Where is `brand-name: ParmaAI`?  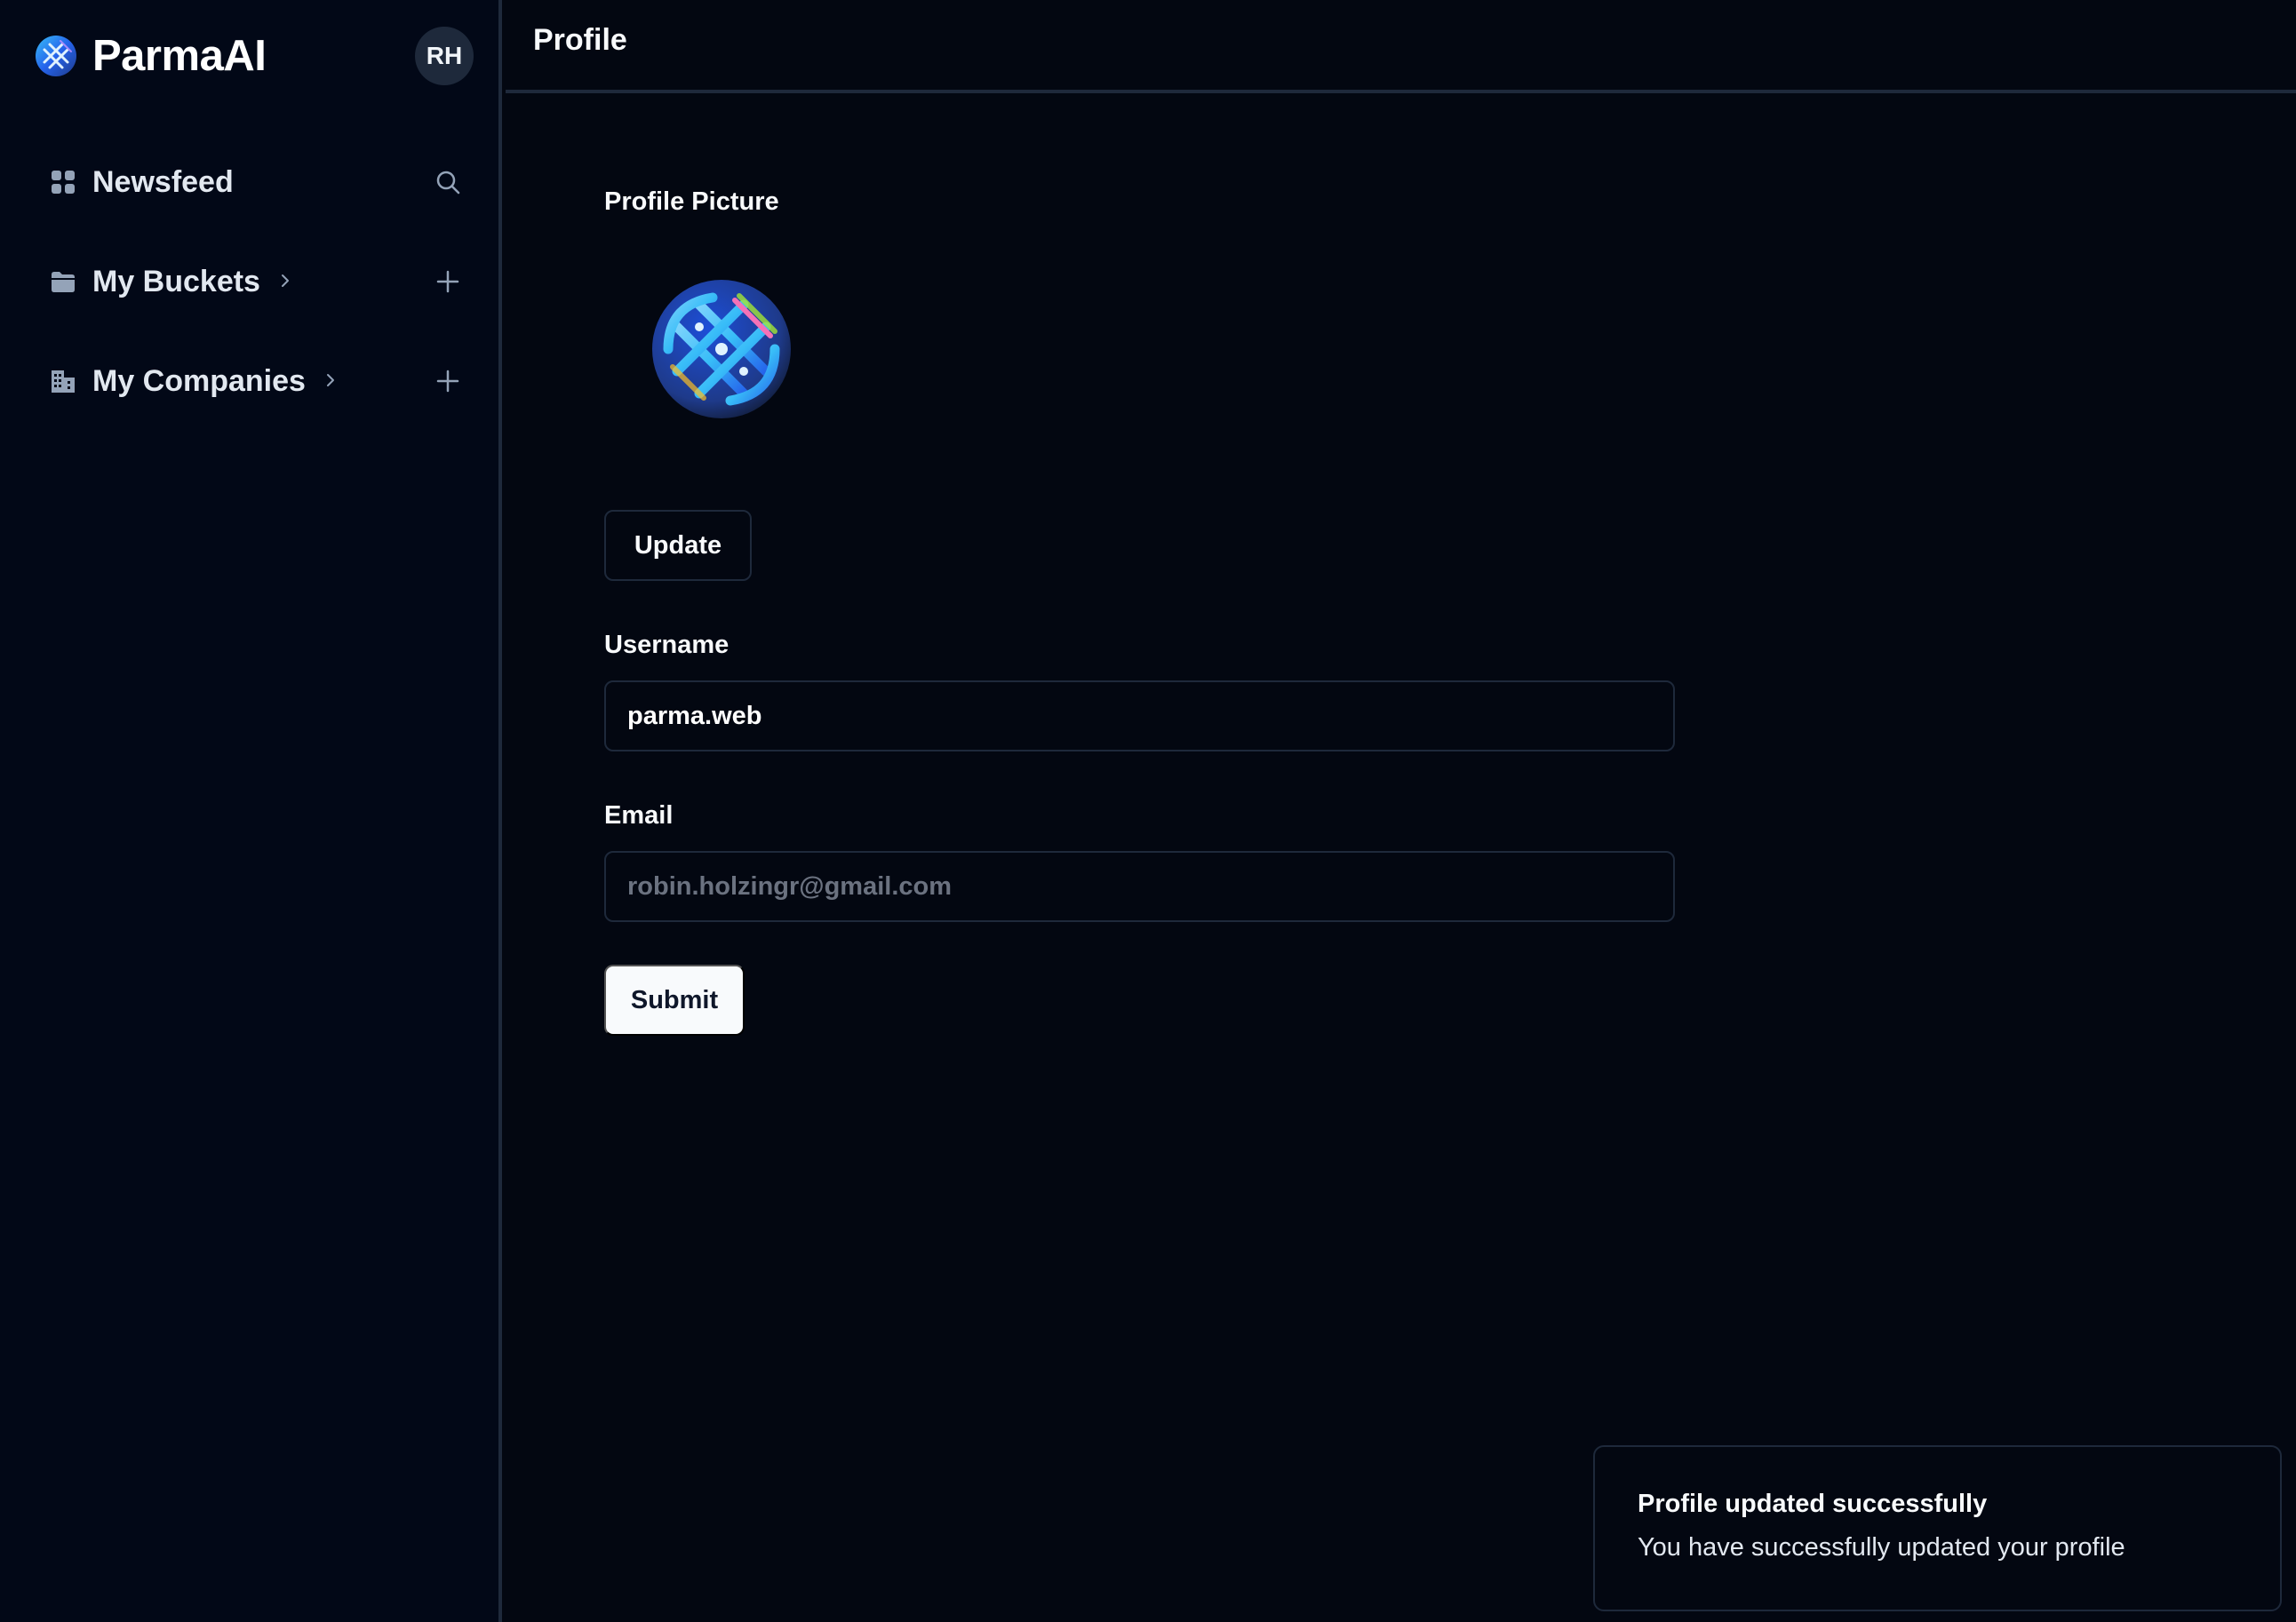 brand-name: ParmaAI is located at coordinates (179, 56).